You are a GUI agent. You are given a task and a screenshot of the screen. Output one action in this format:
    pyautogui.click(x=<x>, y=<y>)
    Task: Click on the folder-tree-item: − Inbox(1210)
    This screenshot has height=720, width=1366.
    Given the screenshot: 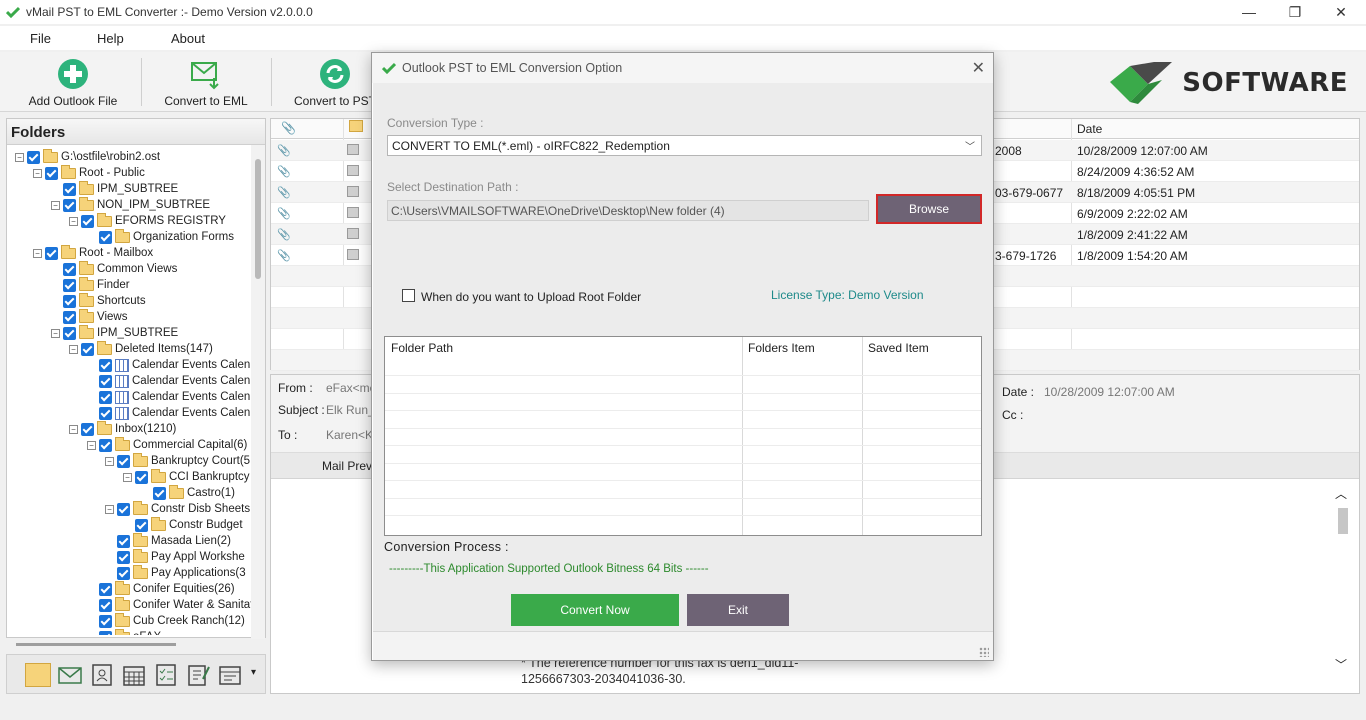 What is the action you would take?
    pyautogui.click(x=122, y=428)
    